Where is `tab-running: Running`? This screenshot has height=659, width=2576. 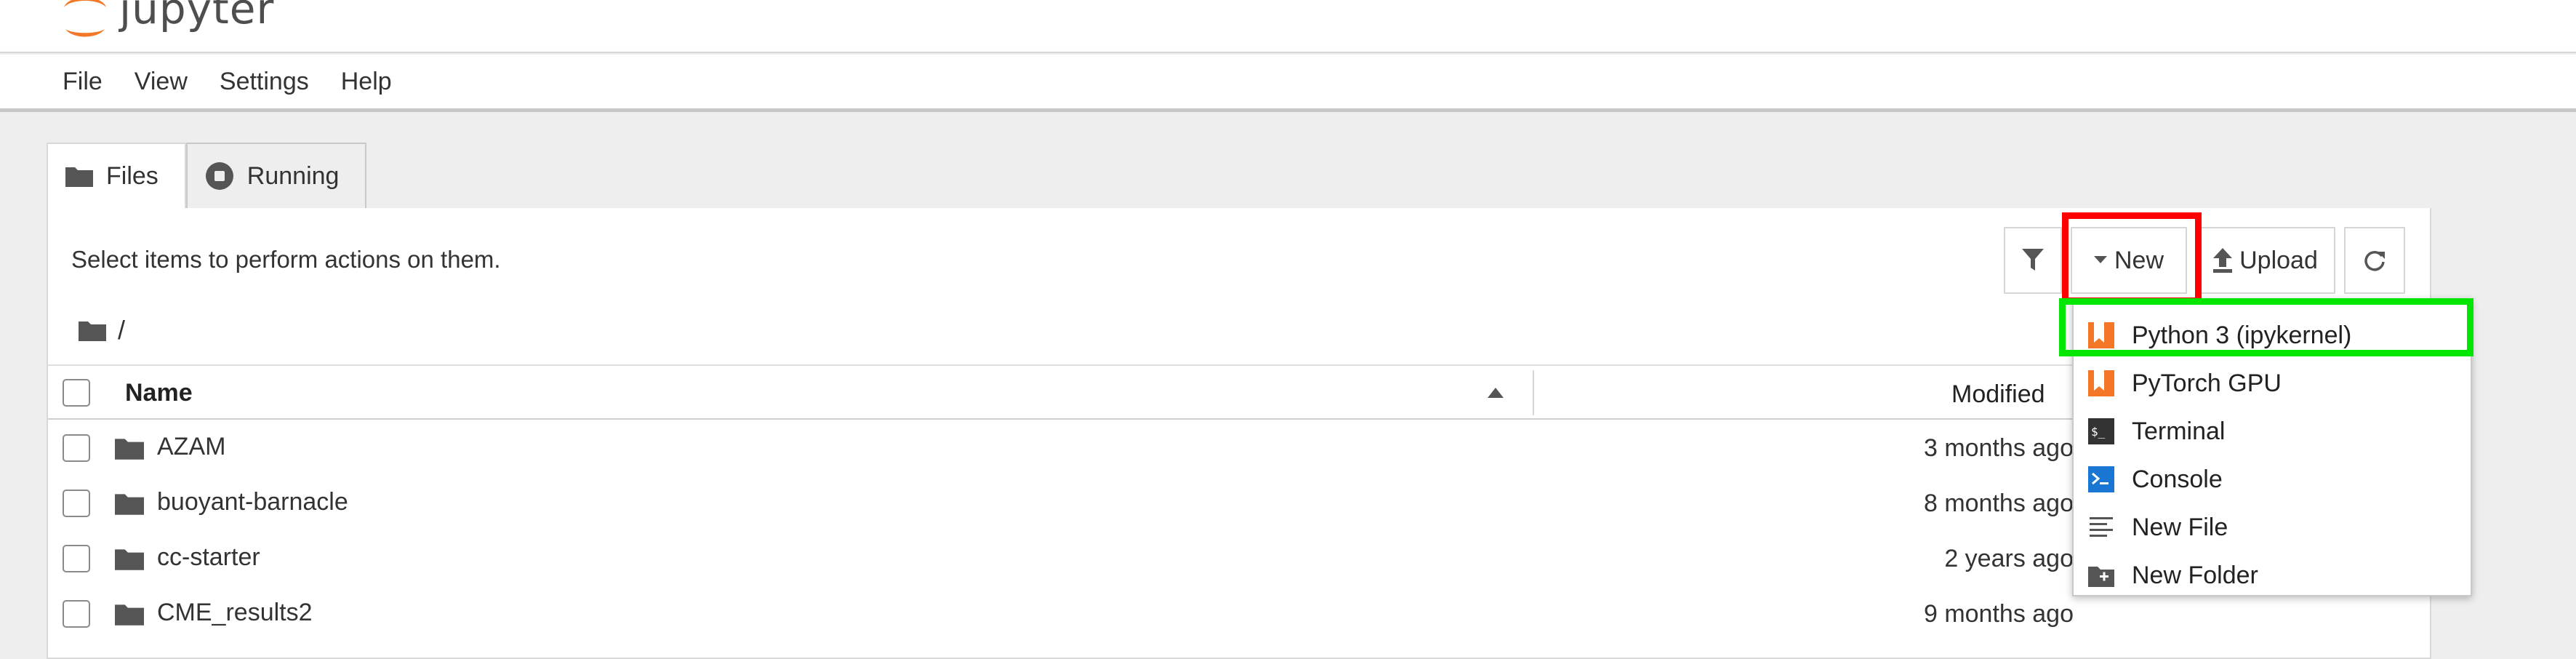 tab-running: Running is located at coordinates (276, 175).